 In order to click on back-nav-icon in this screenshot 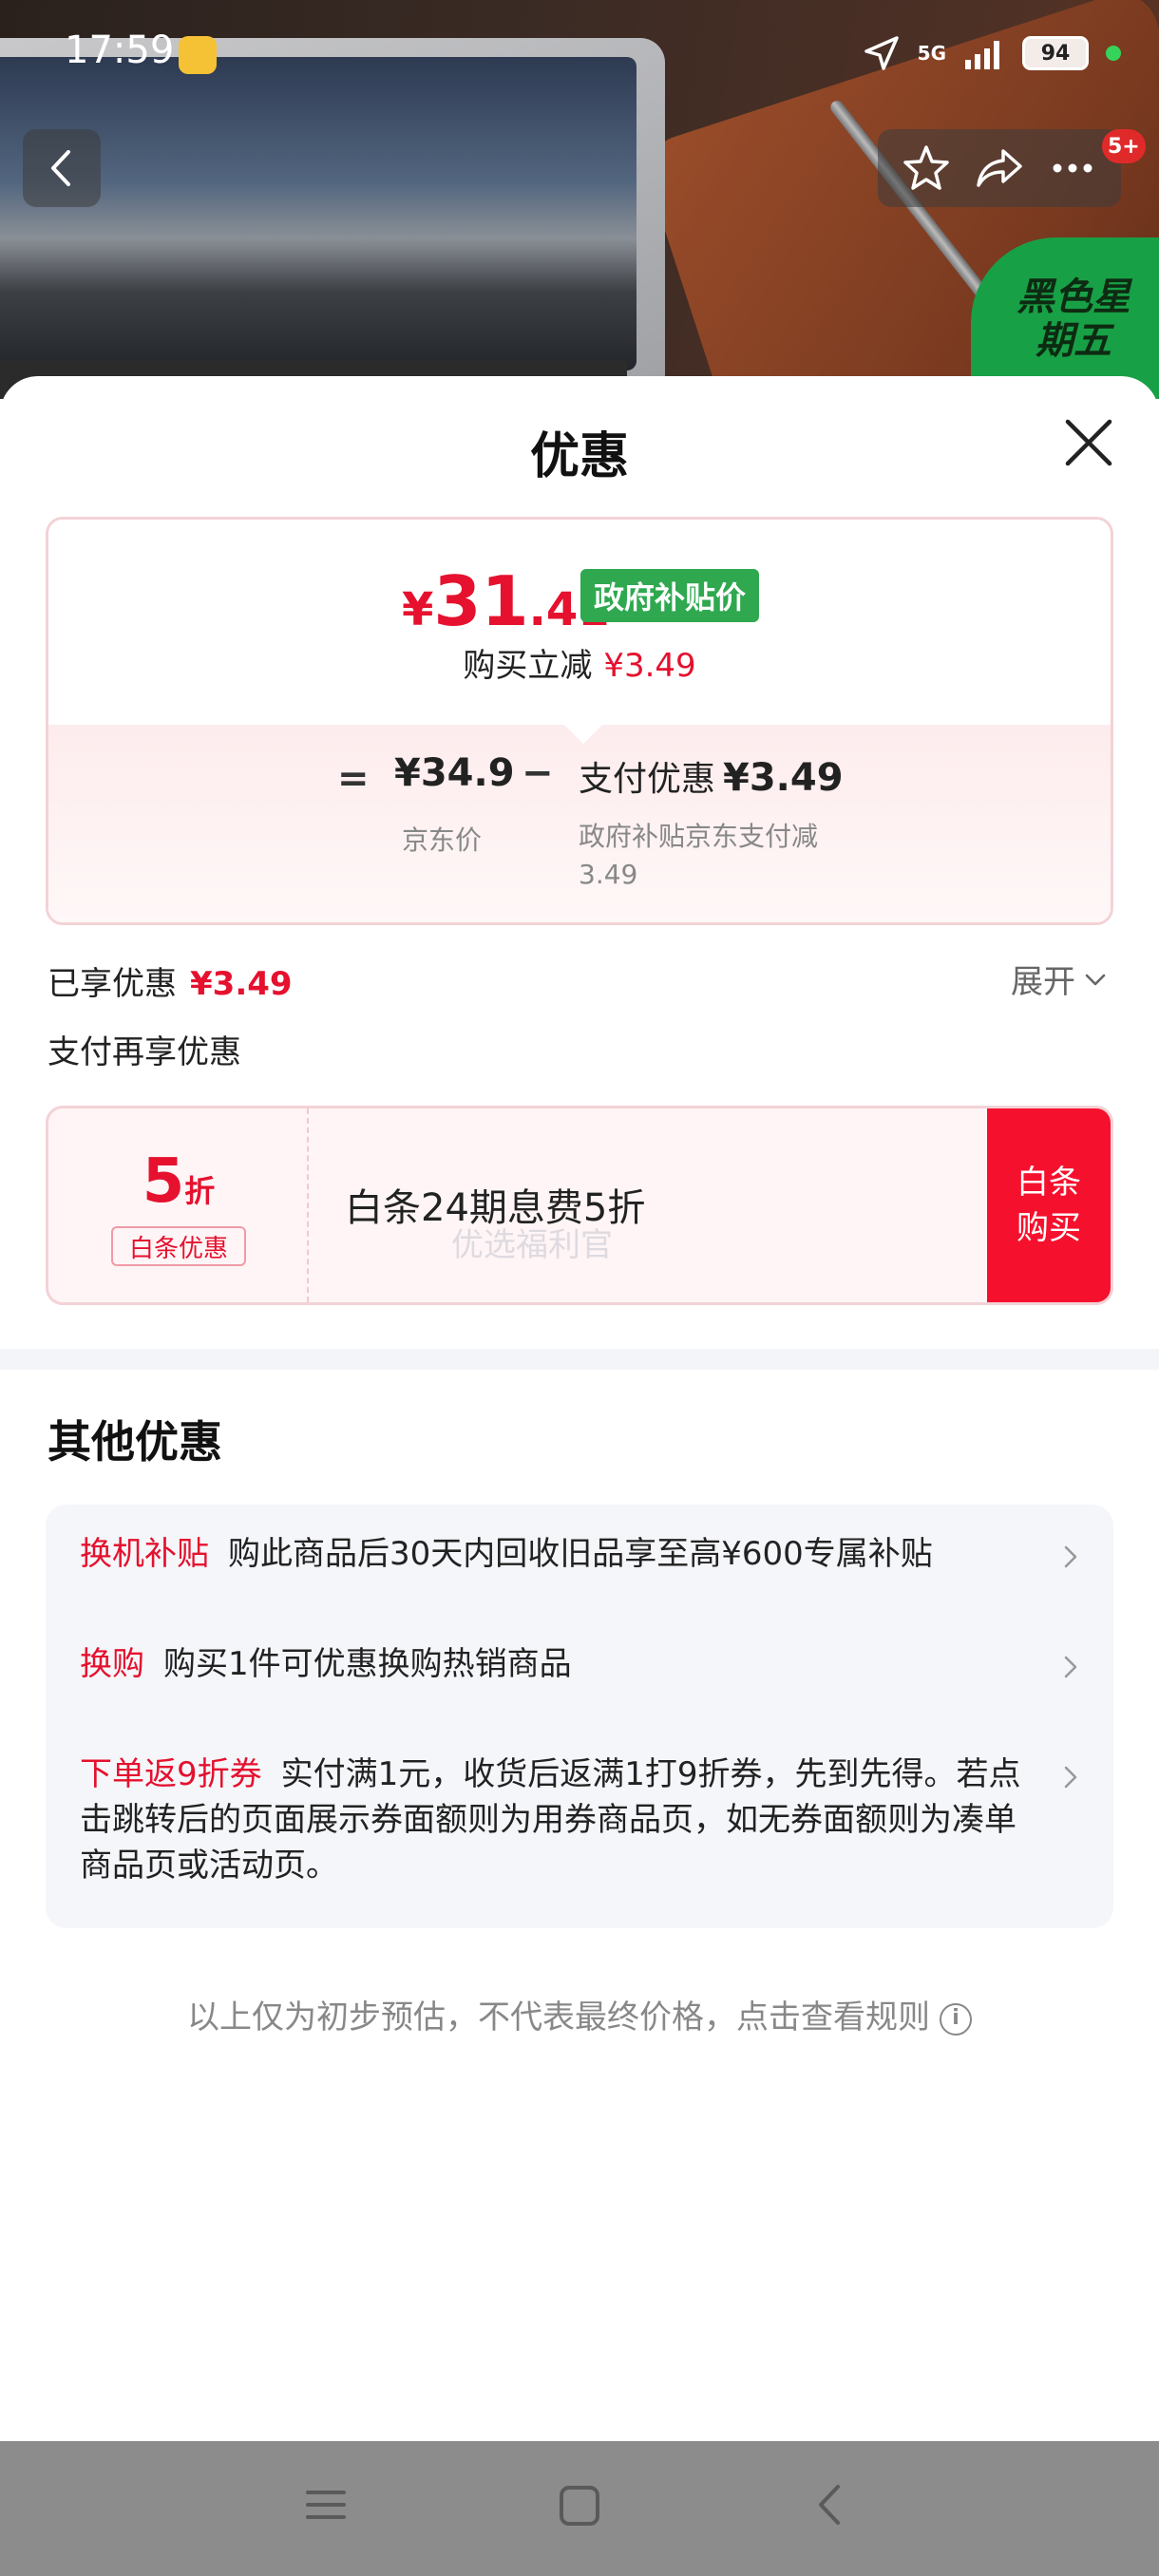, I will do `click(831, 2505)`.